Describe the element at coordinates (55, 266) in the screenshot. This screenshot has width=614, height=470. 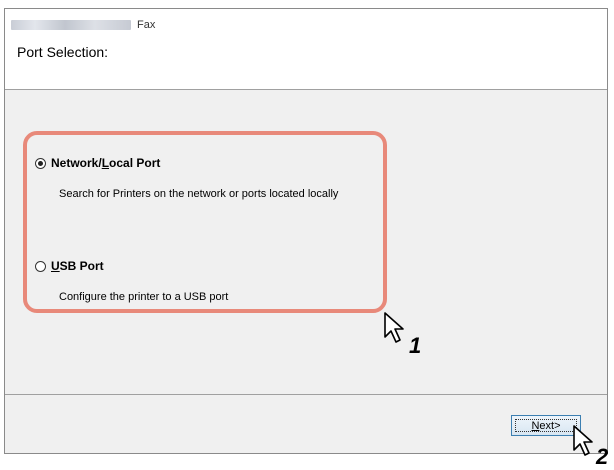
I see `label-access-key: U` at that location.